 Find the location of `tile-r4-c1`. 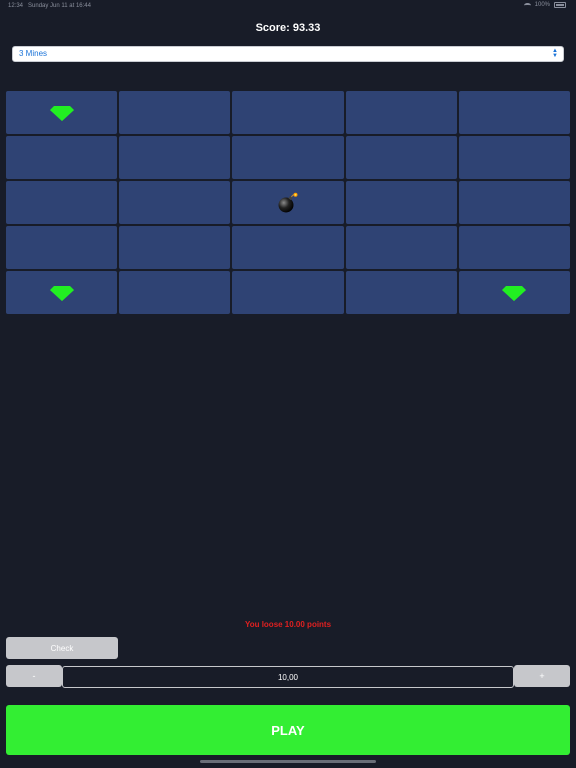

tile-r4-c1 is located at coordinates (62, 247).